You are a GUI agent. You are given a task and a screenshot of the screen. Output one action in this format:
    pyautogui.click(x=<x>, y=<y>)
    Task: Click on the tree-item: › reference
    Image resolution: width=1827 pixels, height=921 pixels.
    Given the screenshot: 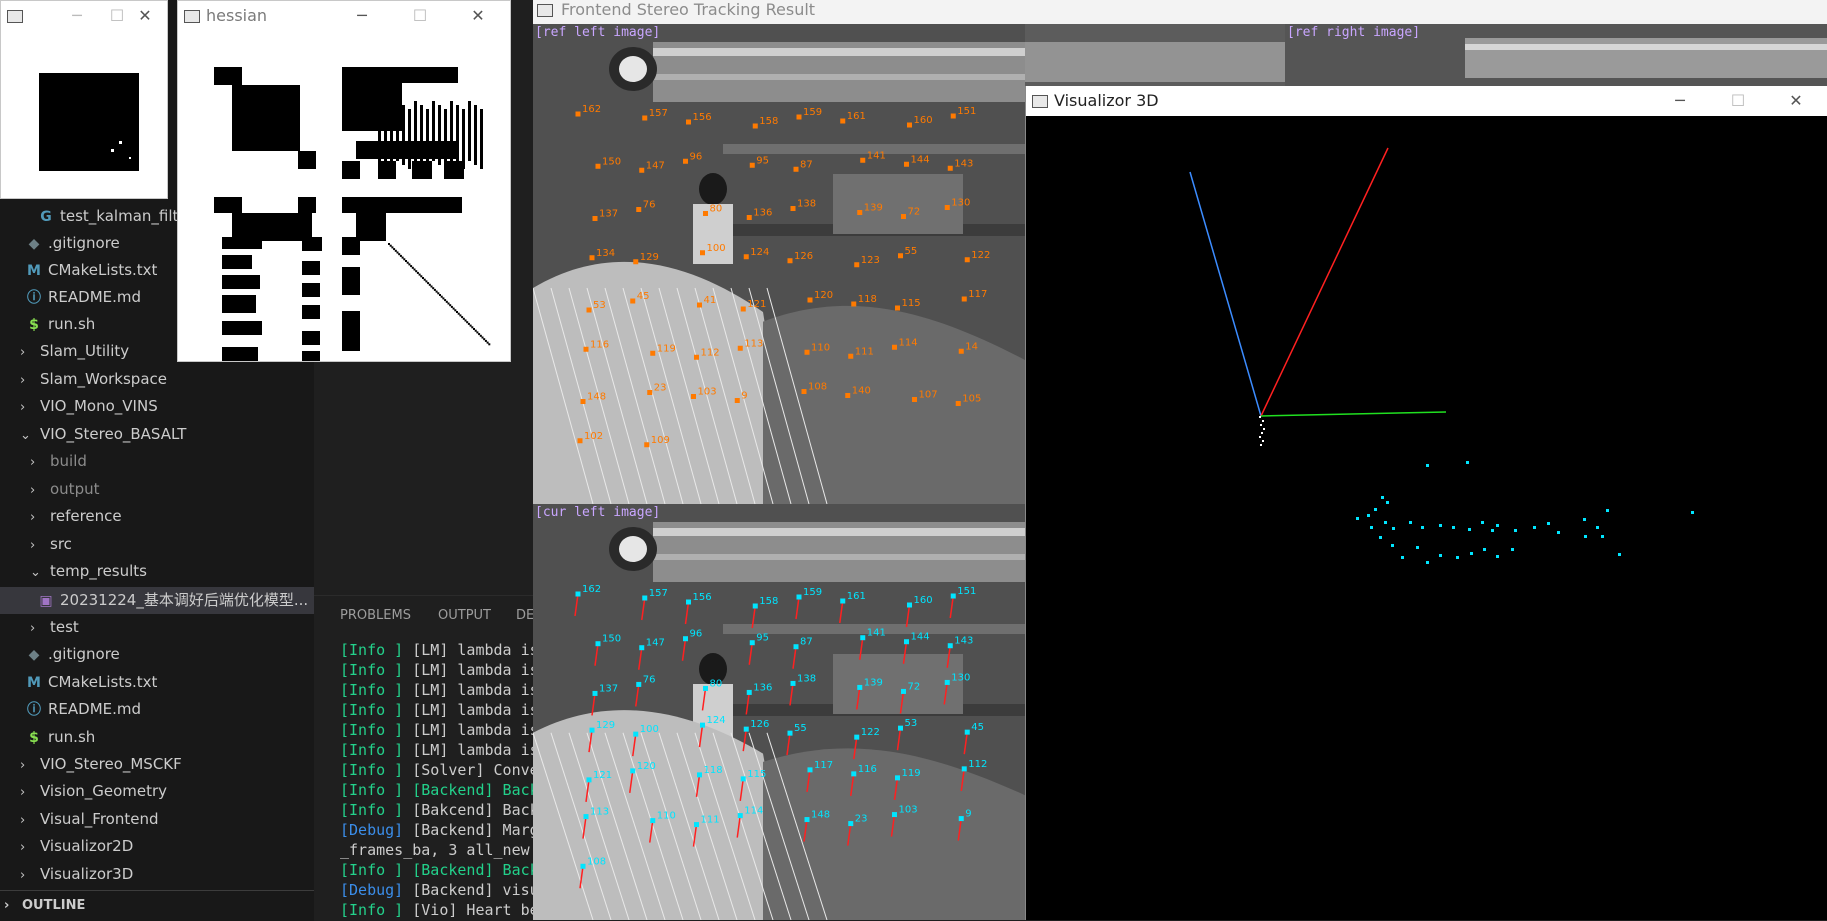 What is the action you would take?
    pyautogui.click(x=172, y=516)
    